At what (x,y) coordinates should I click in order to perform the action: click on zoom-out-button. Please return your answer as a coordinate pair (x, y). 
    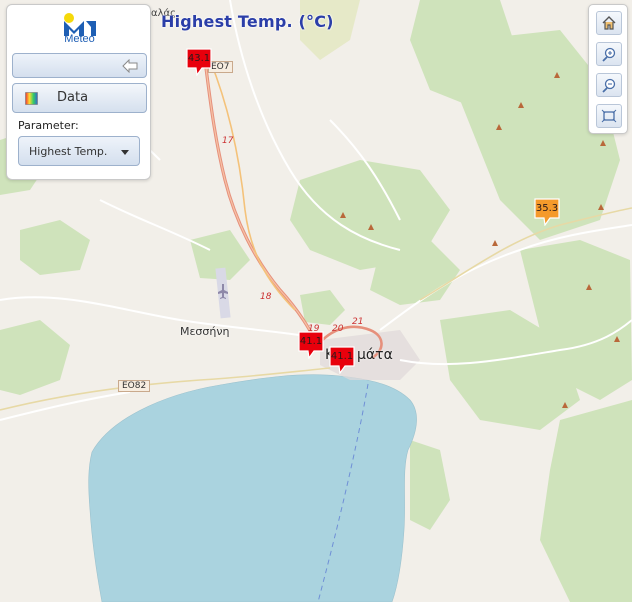
    Looking at the image, I should click on (609, 85).